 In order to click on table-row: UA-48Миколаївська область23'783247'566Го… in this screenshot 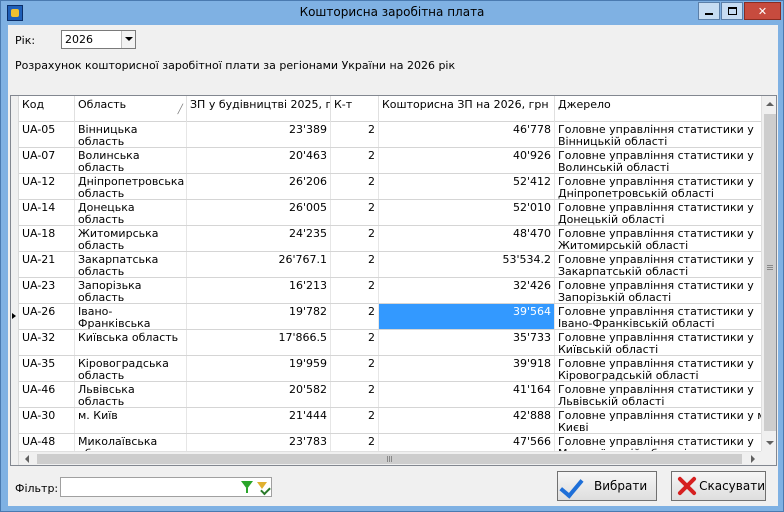, I will do `click(390, 442)`.